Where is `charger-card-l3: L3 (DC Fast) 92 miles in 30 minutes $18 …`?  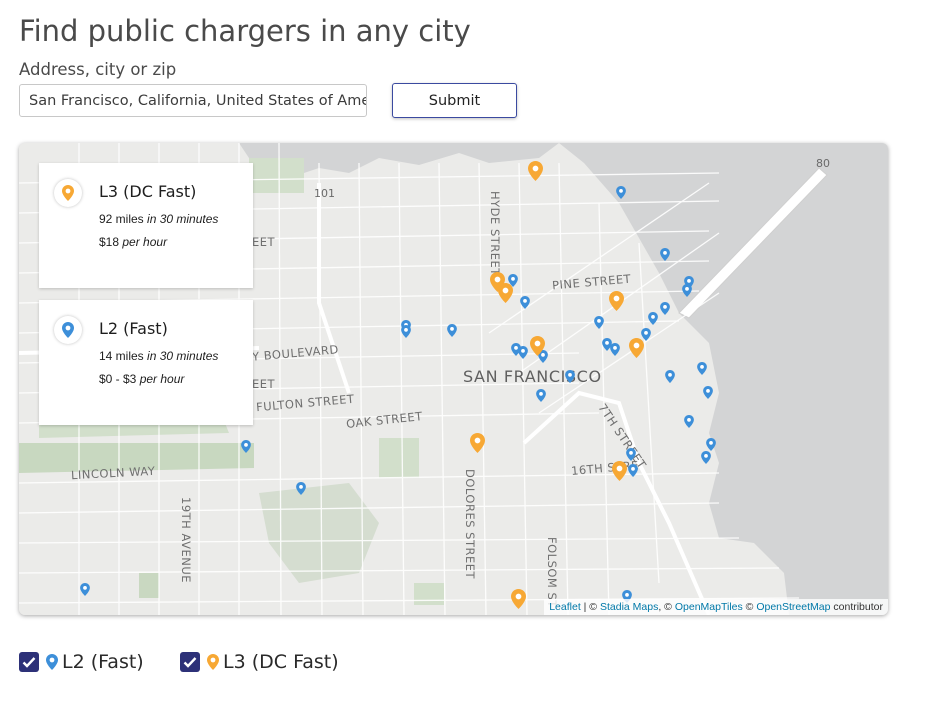 charger-card-l3: L3 (DC Fast) 92 miles in 30 minutes $18 … is located at coordinates (146, 225).